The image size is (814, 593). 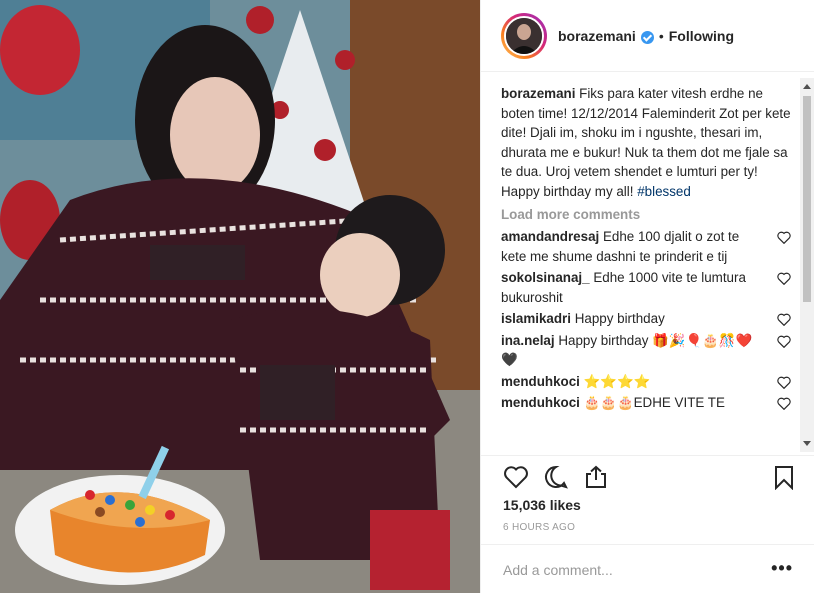 What do you see at coordinates (807, 199) in the screenshot?
I see `scroll-thumb` at bounding box center [807, 199].